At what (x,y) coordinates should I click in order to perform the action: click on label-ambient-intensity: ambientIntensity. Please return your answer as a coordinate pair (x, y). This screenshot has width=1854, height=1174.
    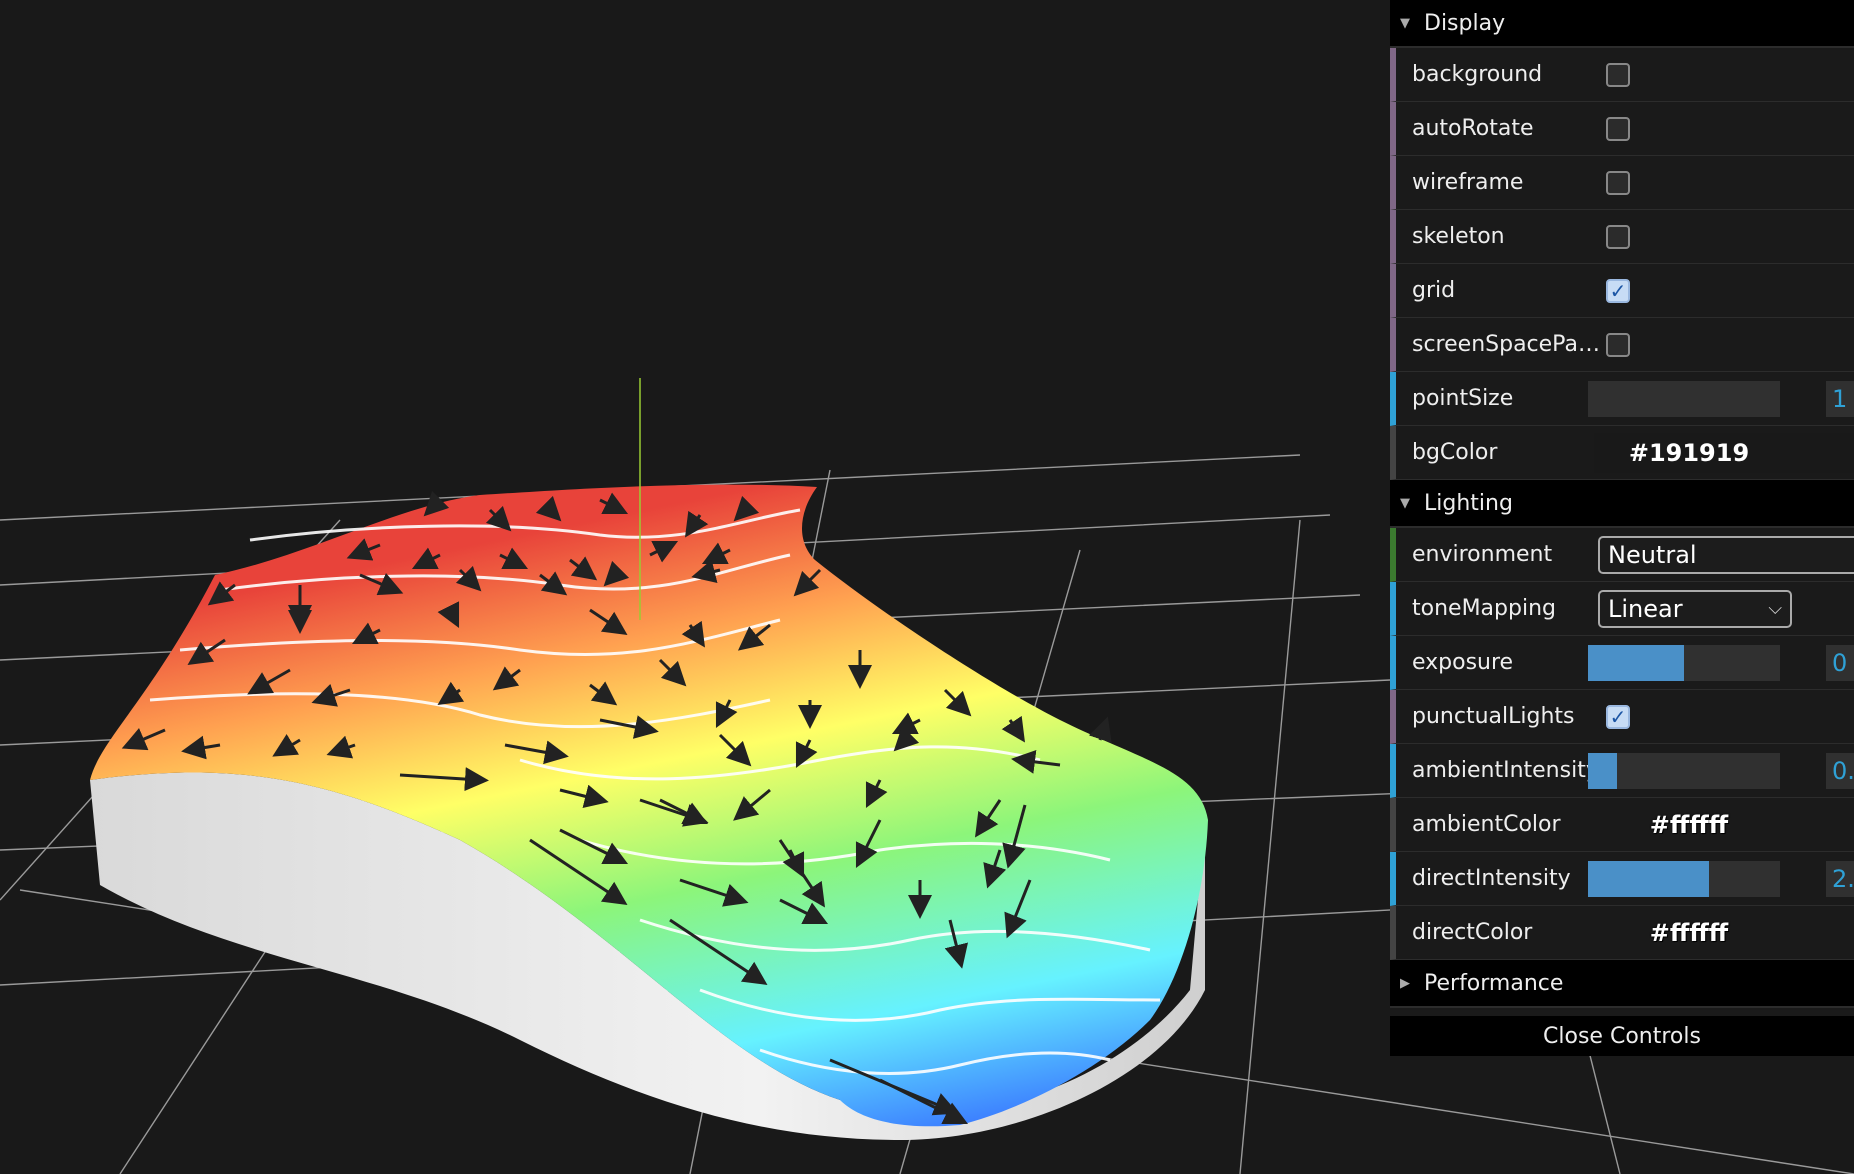
    Looking at the image, I should click on (1505, 770).